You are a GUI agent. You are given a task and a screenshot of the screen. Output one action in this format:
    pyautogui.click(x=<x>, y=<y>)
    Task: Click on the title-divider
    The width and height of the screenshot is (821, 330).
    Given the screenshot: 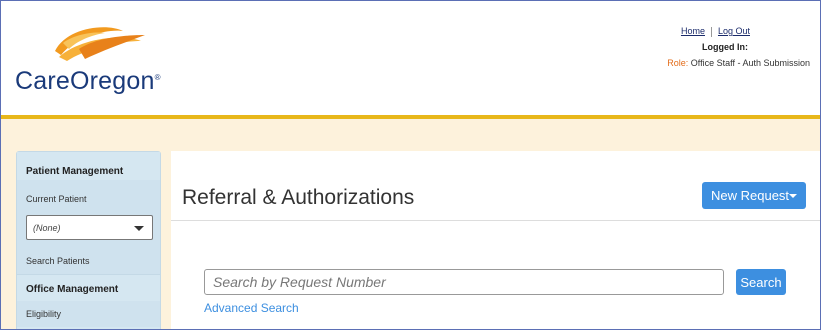 What is the action you would take?
    pyautogui.click(x=495, y=220)
    